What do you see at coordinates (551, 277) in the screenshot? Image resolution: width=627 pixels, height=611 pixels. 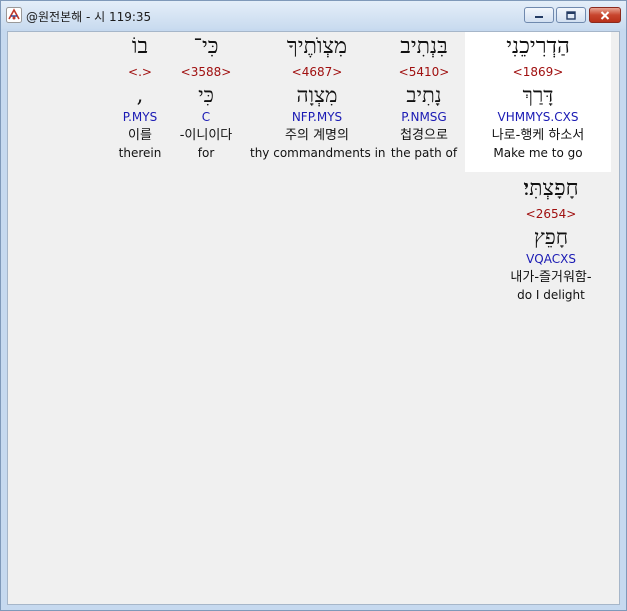 I see `korean-gloss: 내가-즐거워함-` at bounding box center [551, 277].